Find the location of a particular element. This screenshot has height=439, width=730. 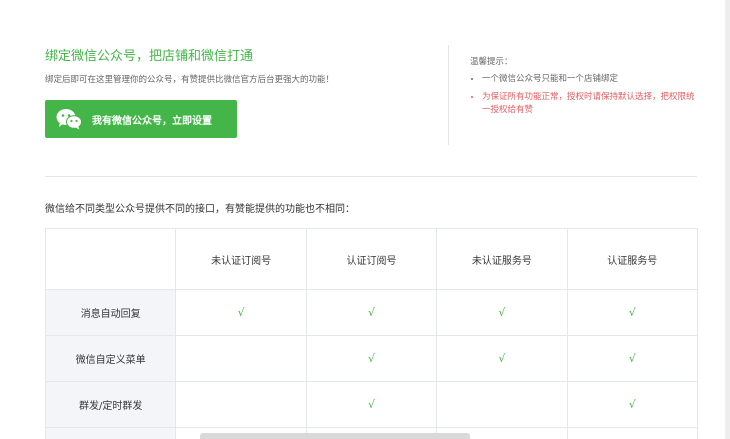

table-row: 群发/定时群发 √ √ is located at coordinates (371, 404).